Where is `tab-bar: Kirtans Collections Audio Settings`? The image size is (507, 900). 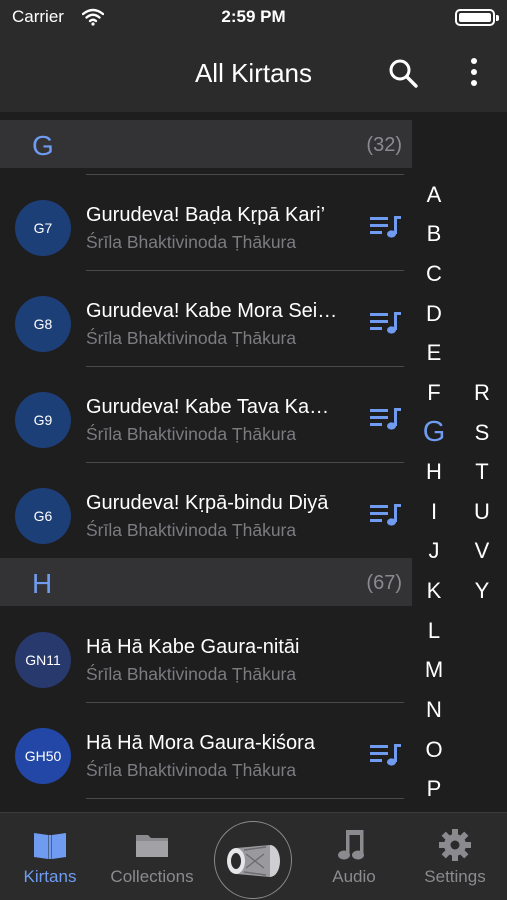
tab-bar: Kirtans Collections Audio Settings is located at coordinates (253, 856).